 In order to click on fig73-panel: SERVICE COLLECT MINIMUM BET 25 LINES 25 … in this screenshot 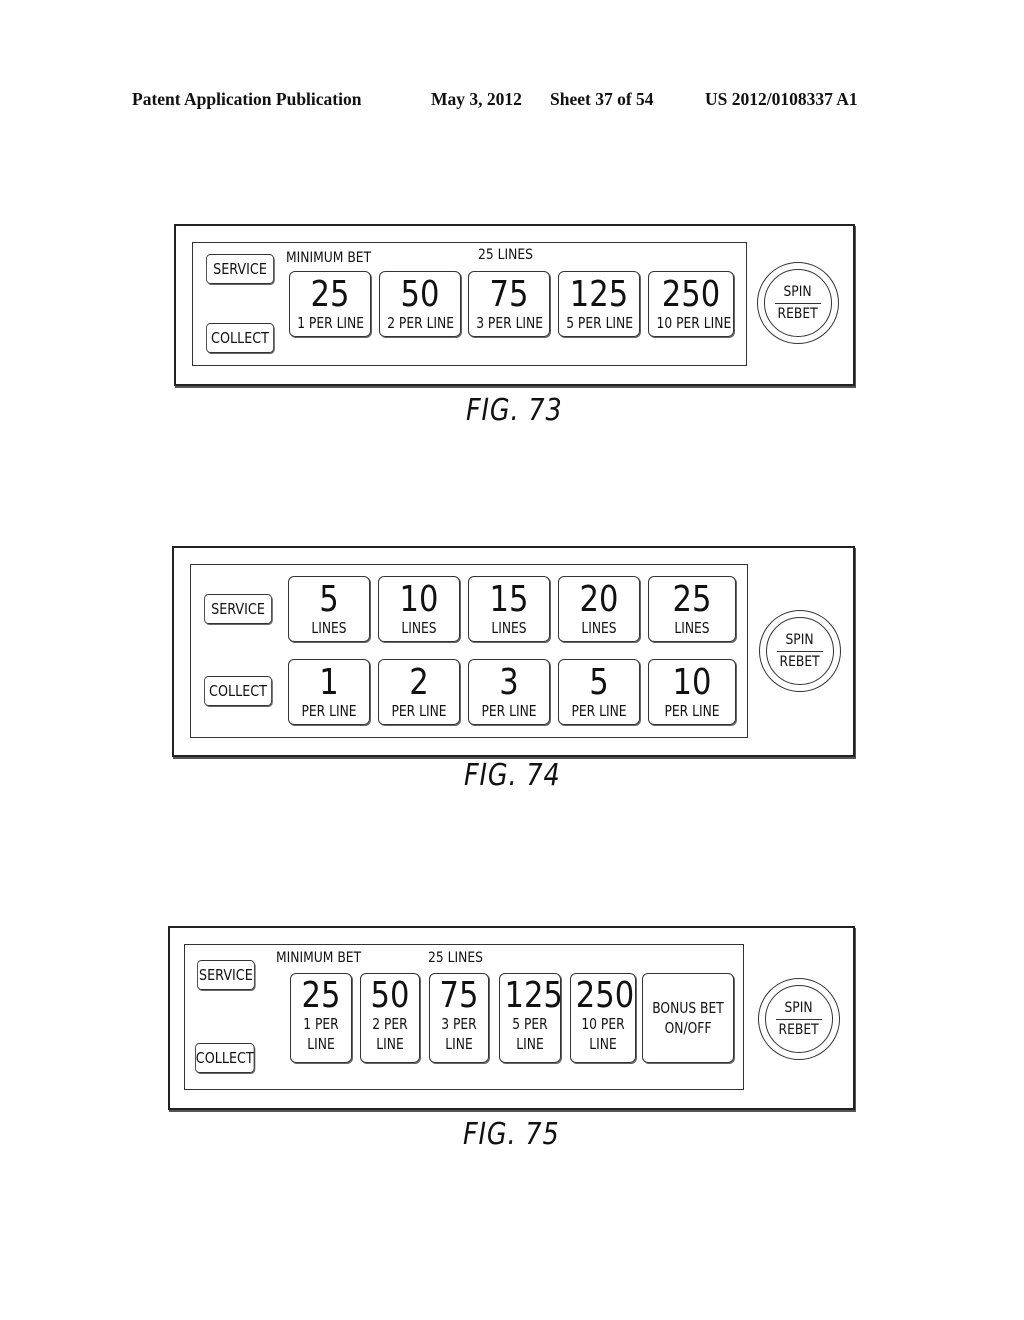, I will do `click(514, 305)`.